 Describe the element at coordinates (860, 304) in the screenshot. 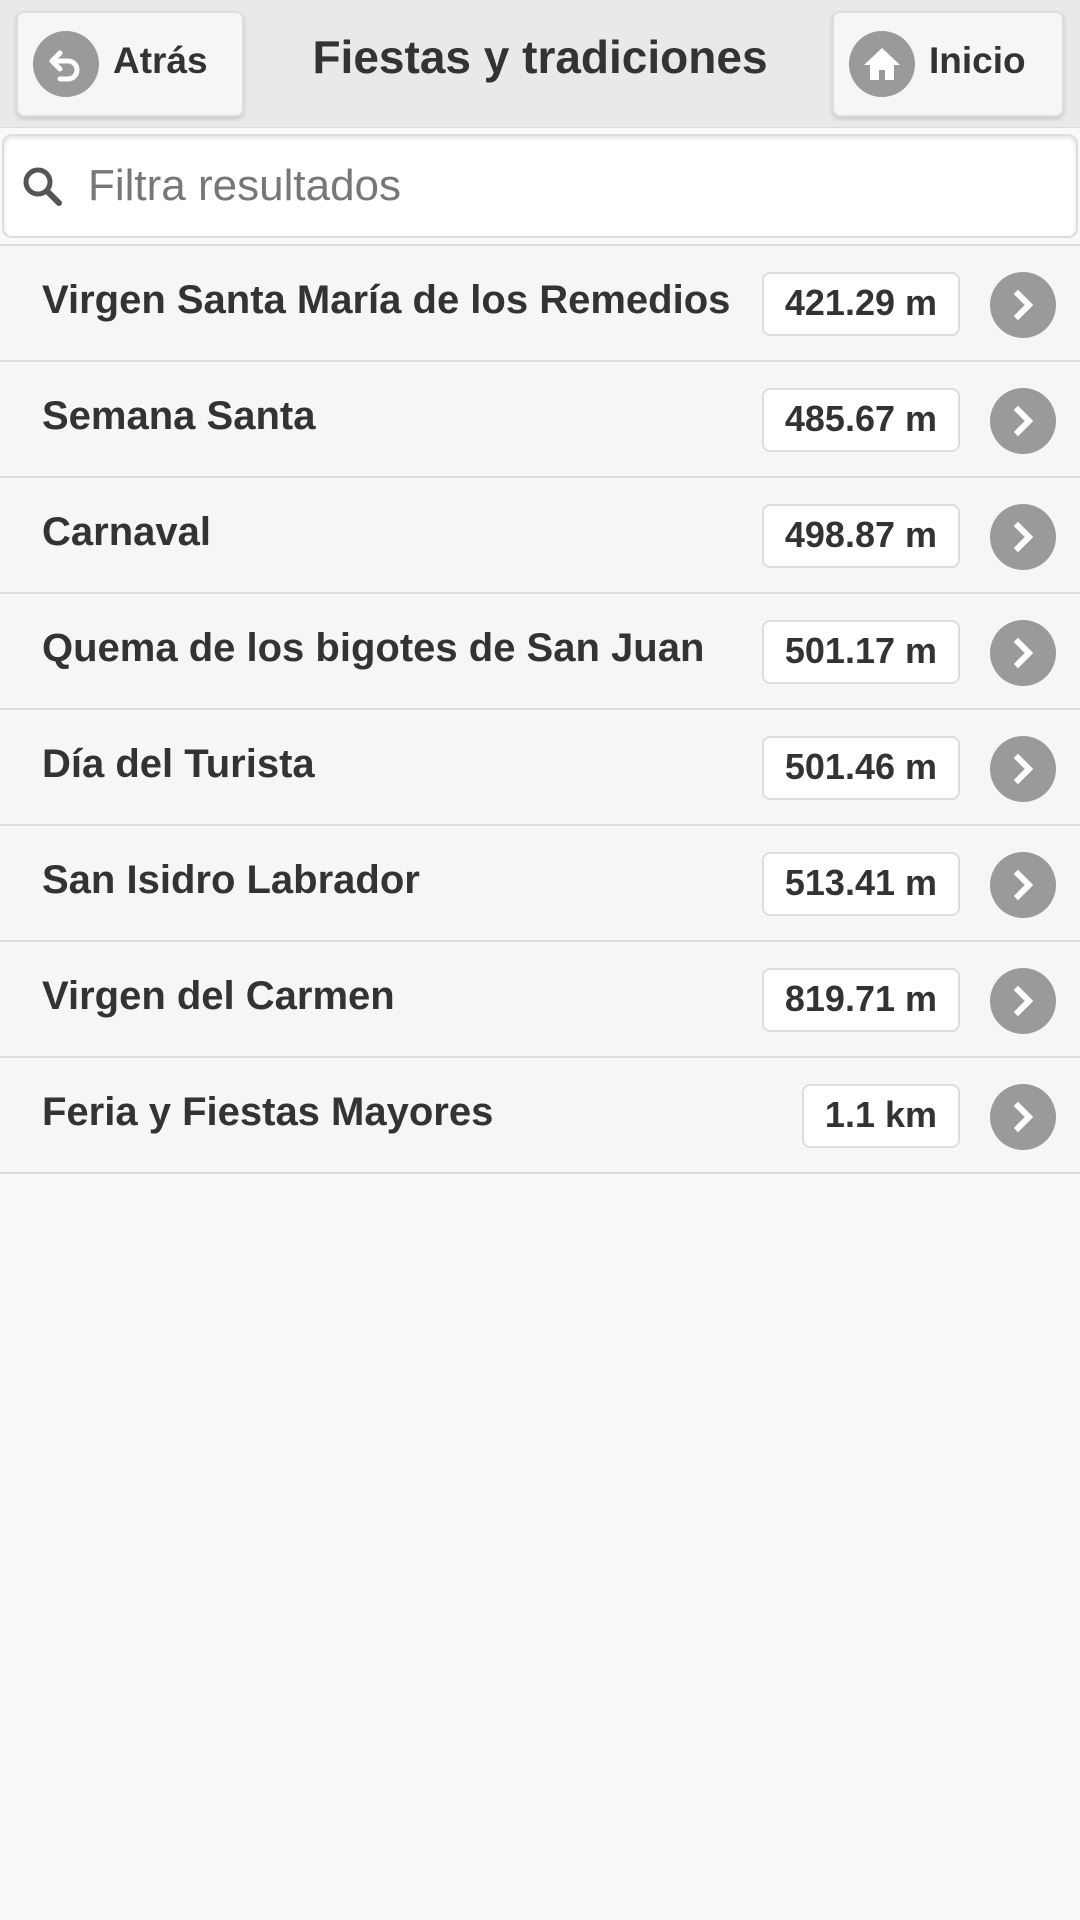

I see `distance-badge: 421.29 m` at that location.